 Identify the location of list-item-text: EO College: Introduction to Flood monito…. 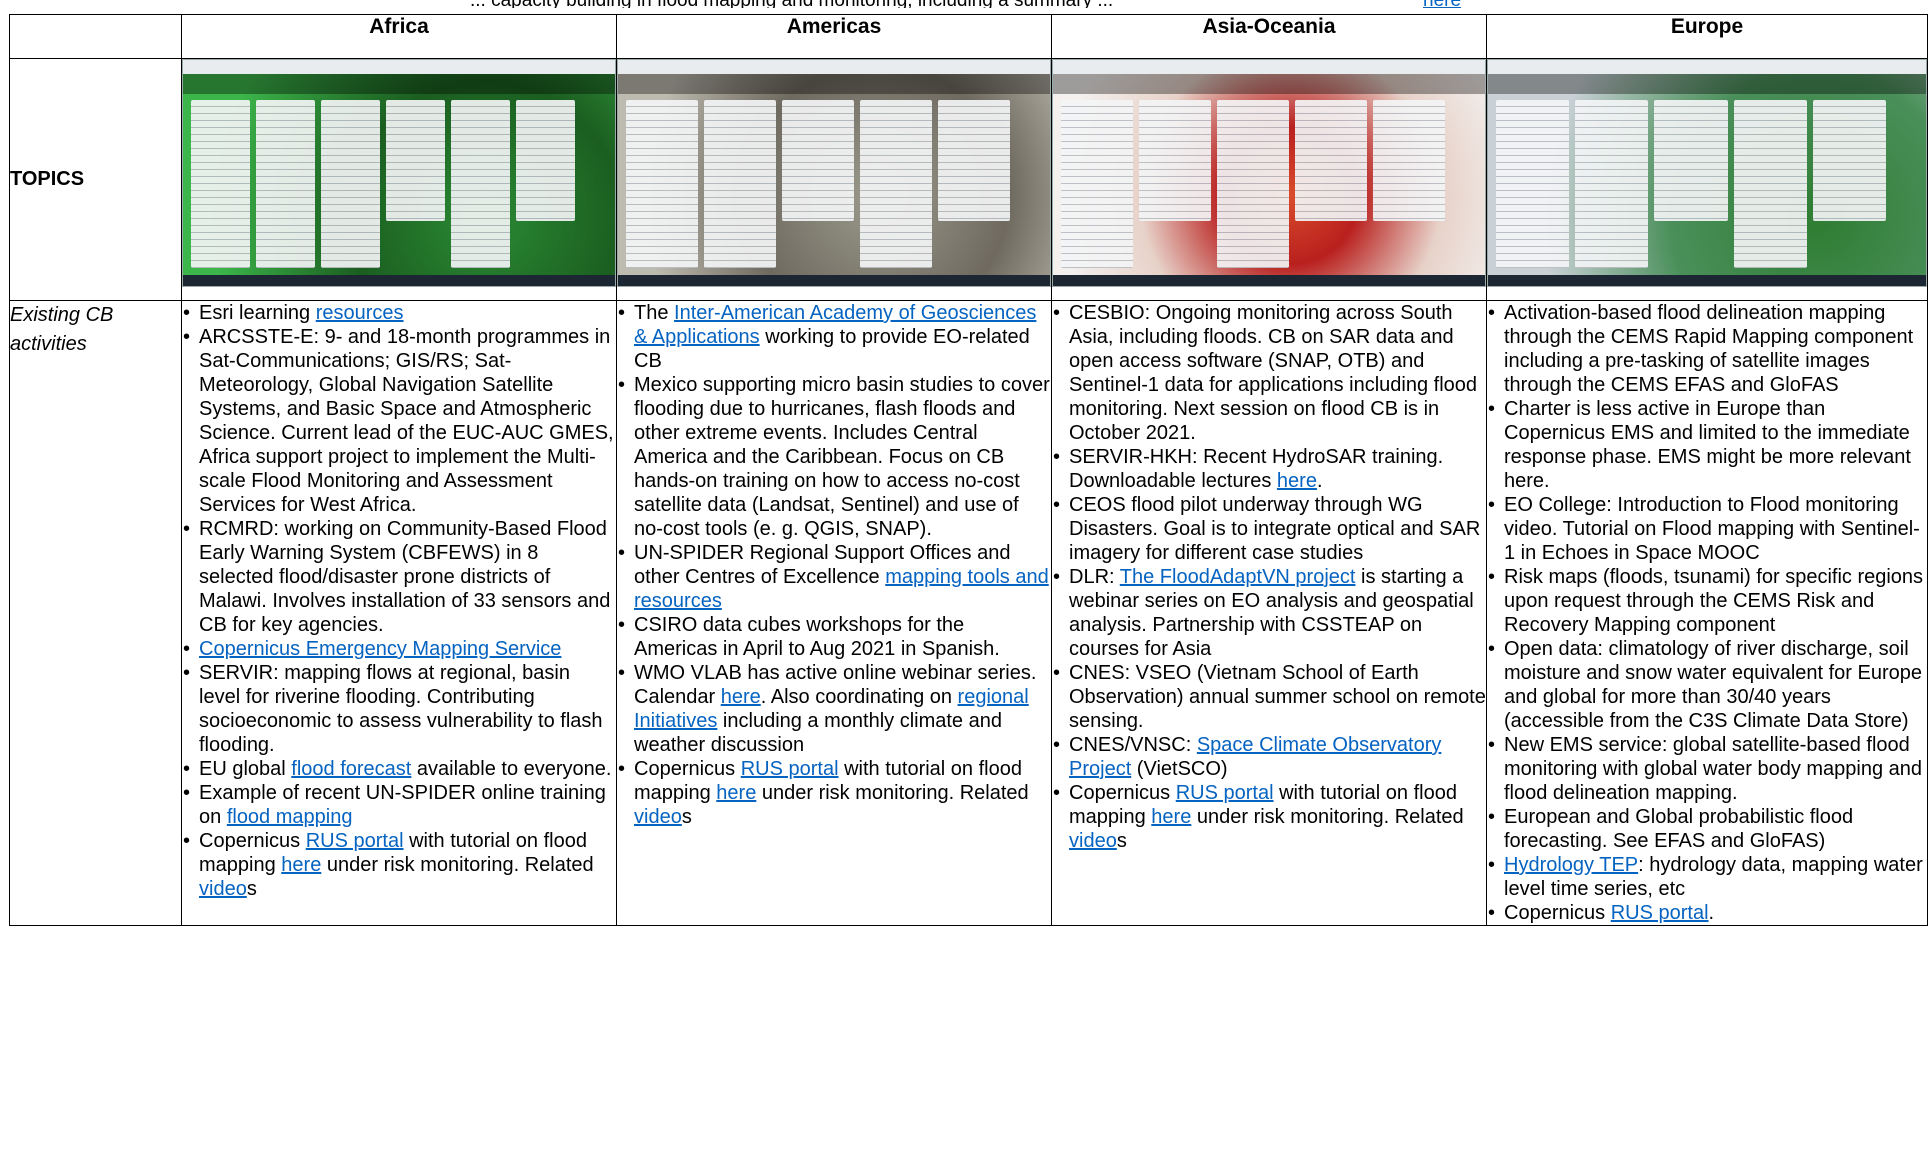
(1712, 529).